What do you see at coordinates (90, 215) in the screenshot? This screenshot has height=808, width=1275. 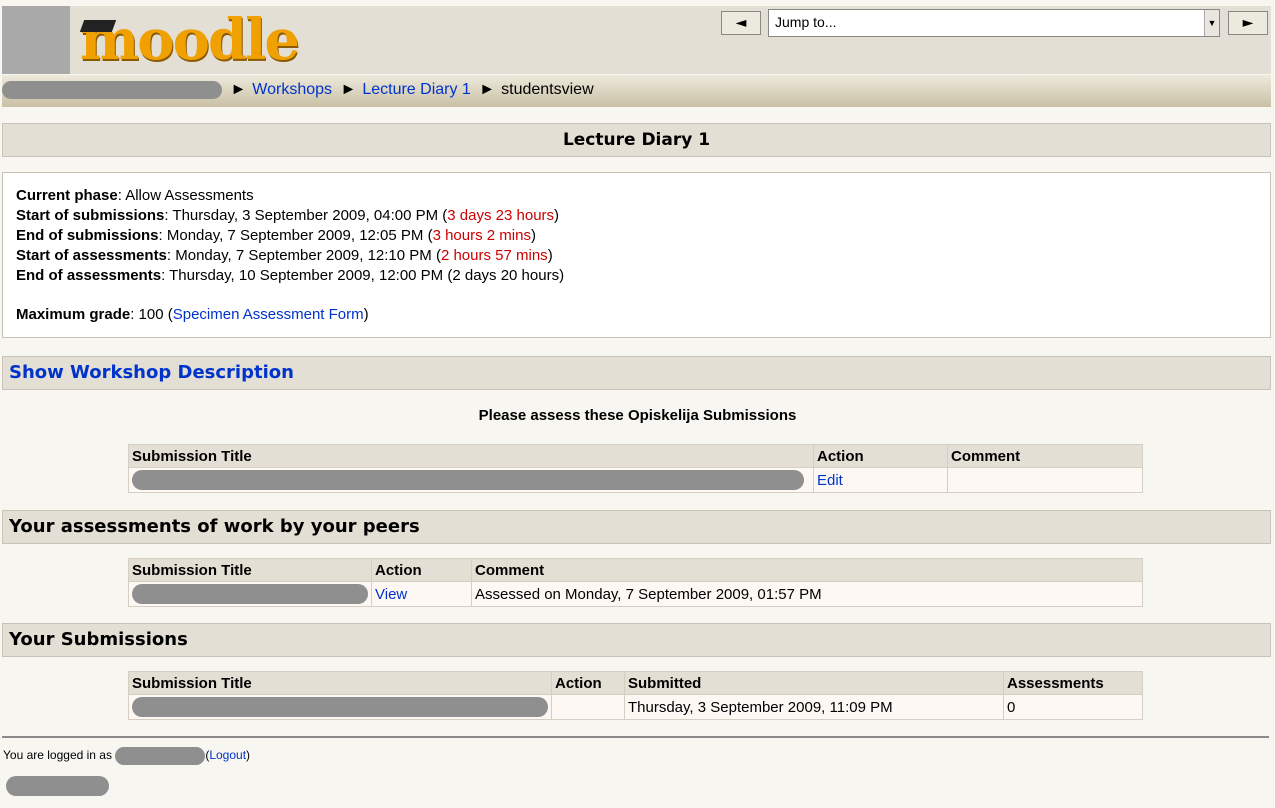 I see `start-submissions-label: Start of submissions` at bounding box center [90, 215].